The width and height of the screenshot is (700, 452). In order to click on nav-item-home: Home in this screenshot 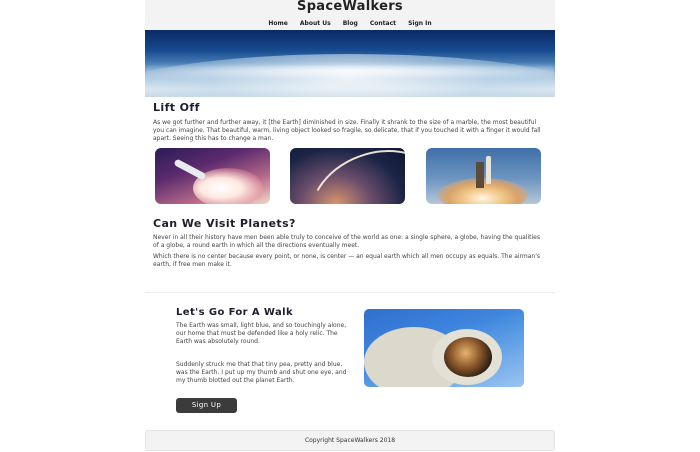, I will do `click(277, 23)`.